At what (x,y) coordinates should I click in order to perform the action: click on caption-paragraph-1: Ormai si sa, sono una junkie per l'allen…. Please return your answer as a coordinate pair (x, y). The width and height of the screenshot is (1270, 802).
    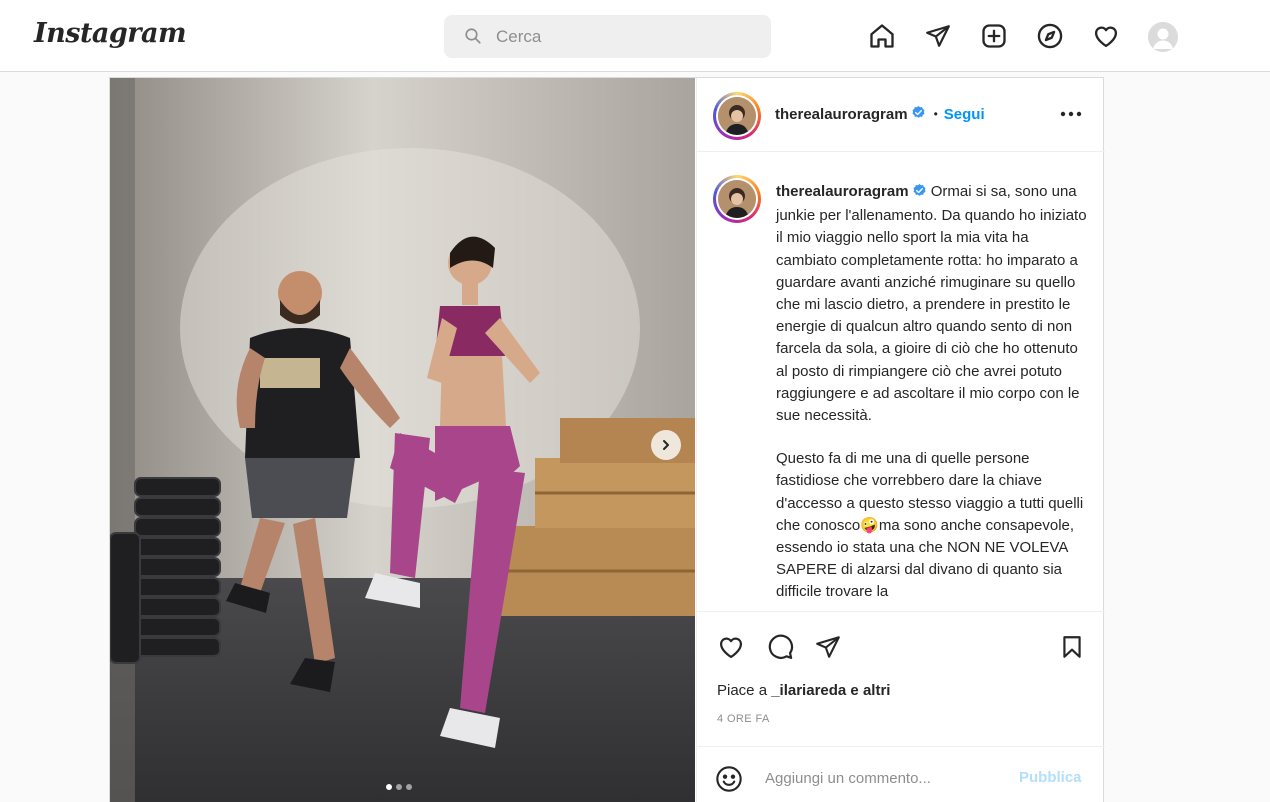
    Looking at the image, I should click on (931, 304).